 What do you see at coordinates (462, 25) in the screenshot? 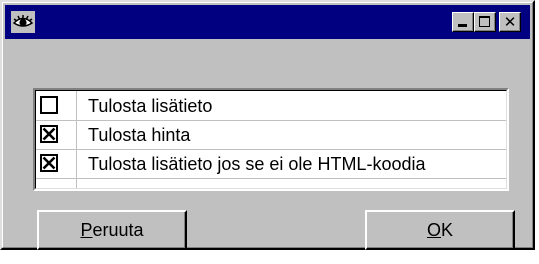
I see `minimize-icon` at bounding box center [462, 25].